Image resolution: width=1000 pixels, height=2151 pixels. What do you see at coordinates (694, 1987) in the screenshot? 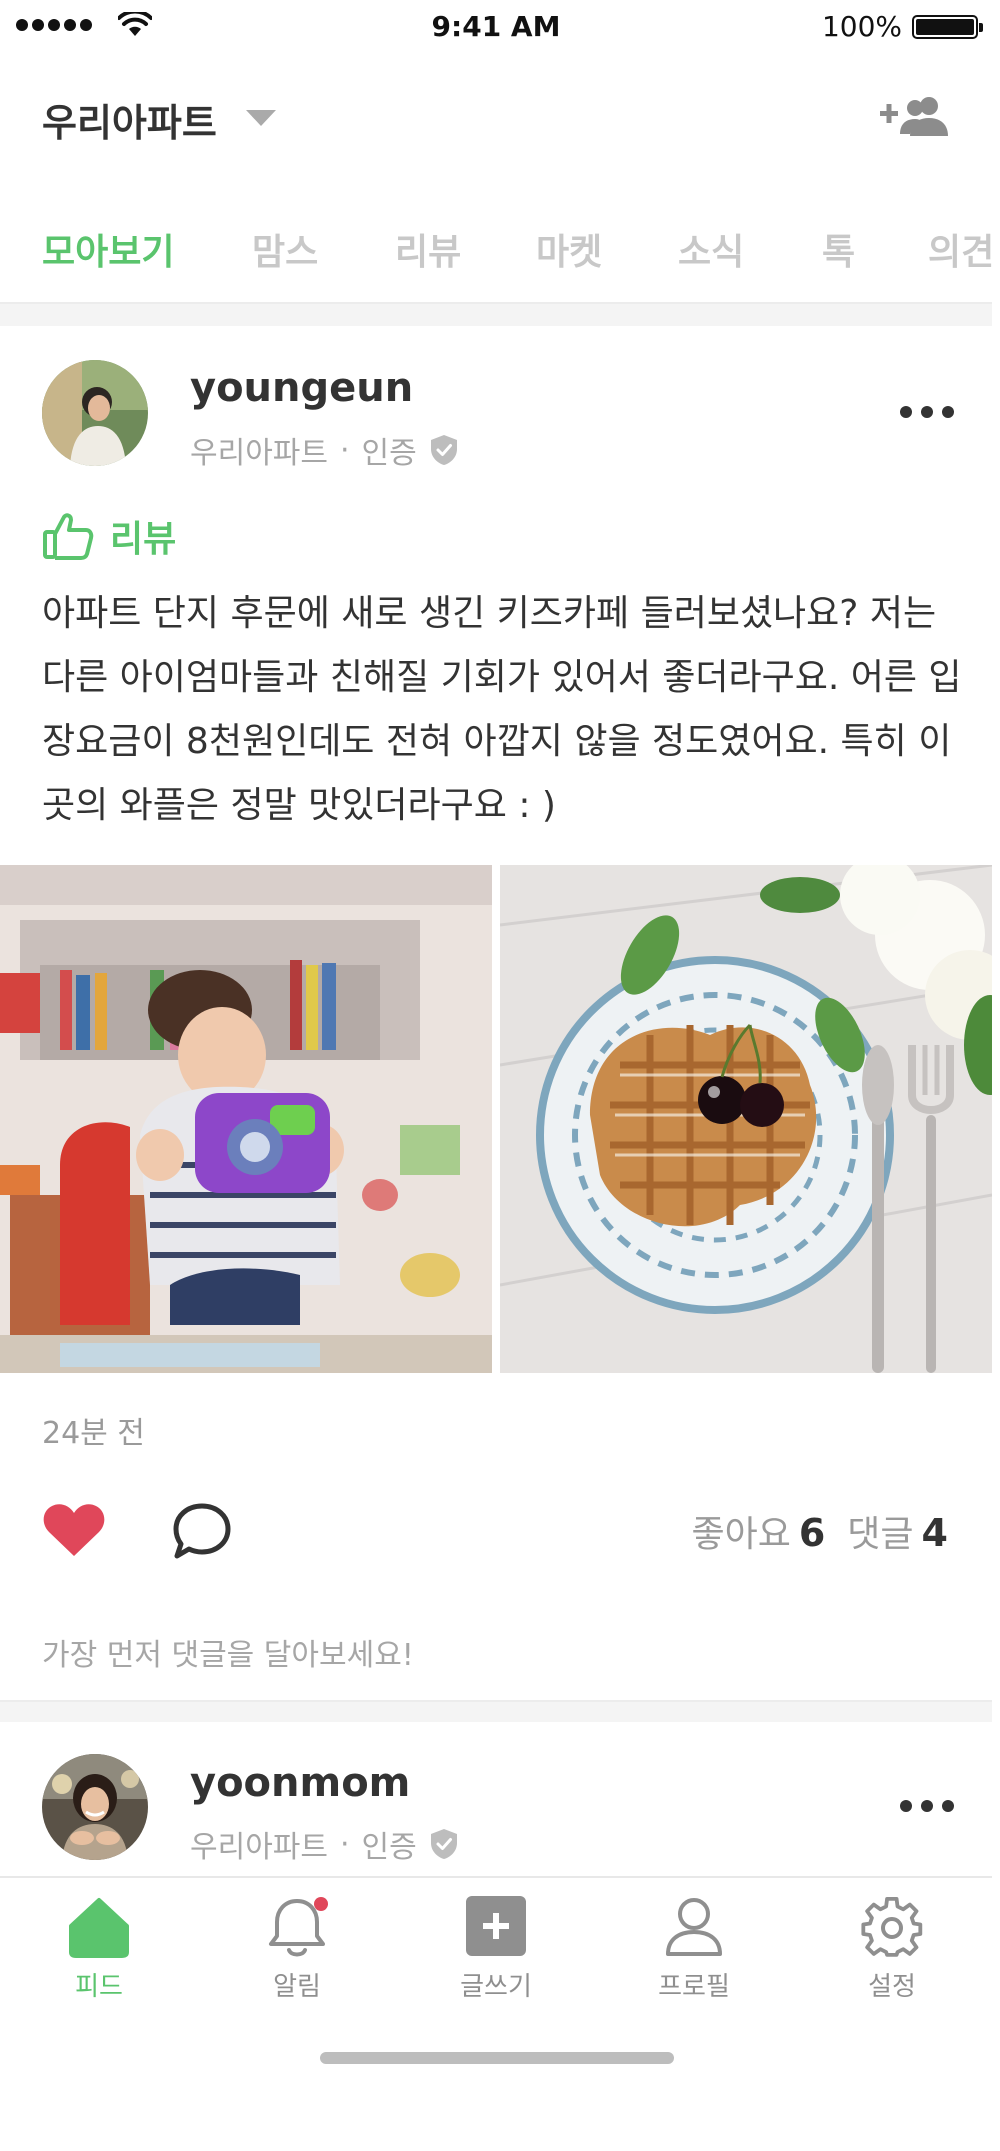
I see `nav-label: 프로필` at bounding box center [694, 1987].